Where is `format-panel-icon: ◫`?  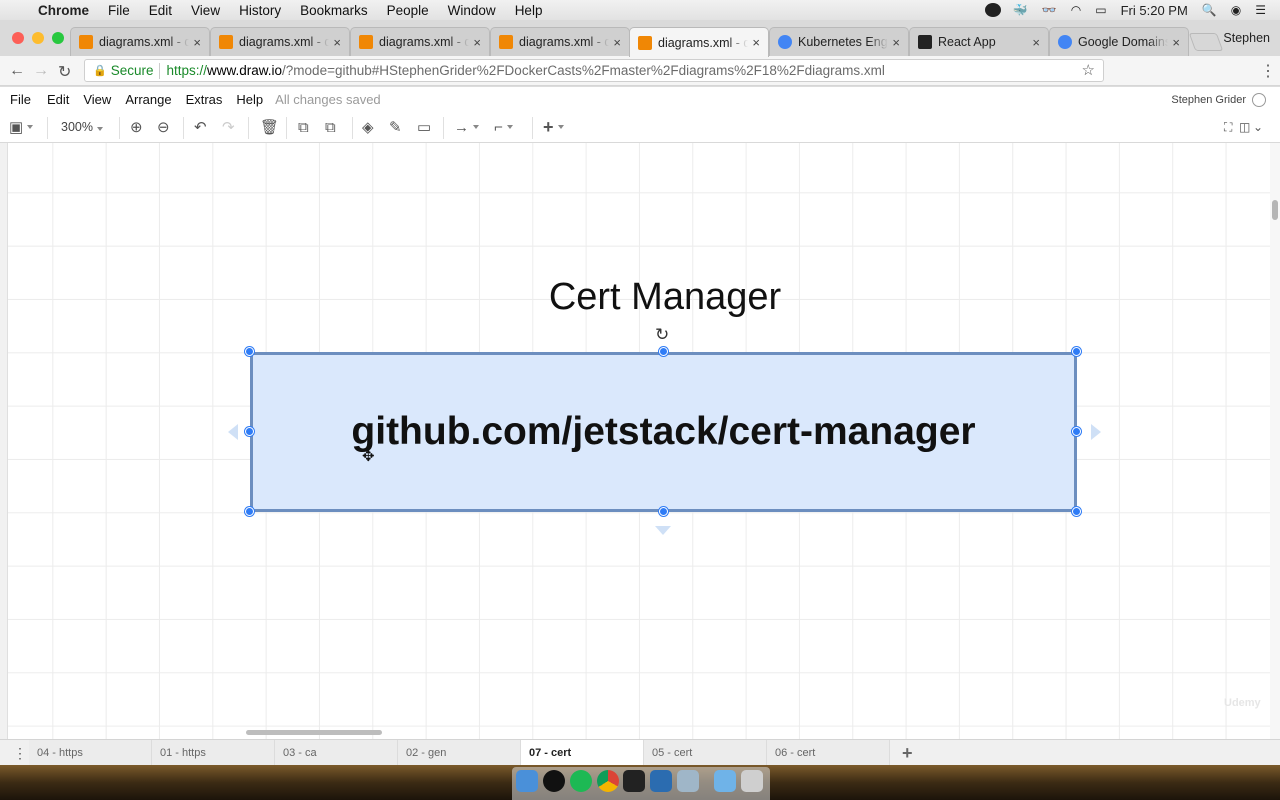
format-panel-icon: ◫ is located at coordinates (1244, 127).